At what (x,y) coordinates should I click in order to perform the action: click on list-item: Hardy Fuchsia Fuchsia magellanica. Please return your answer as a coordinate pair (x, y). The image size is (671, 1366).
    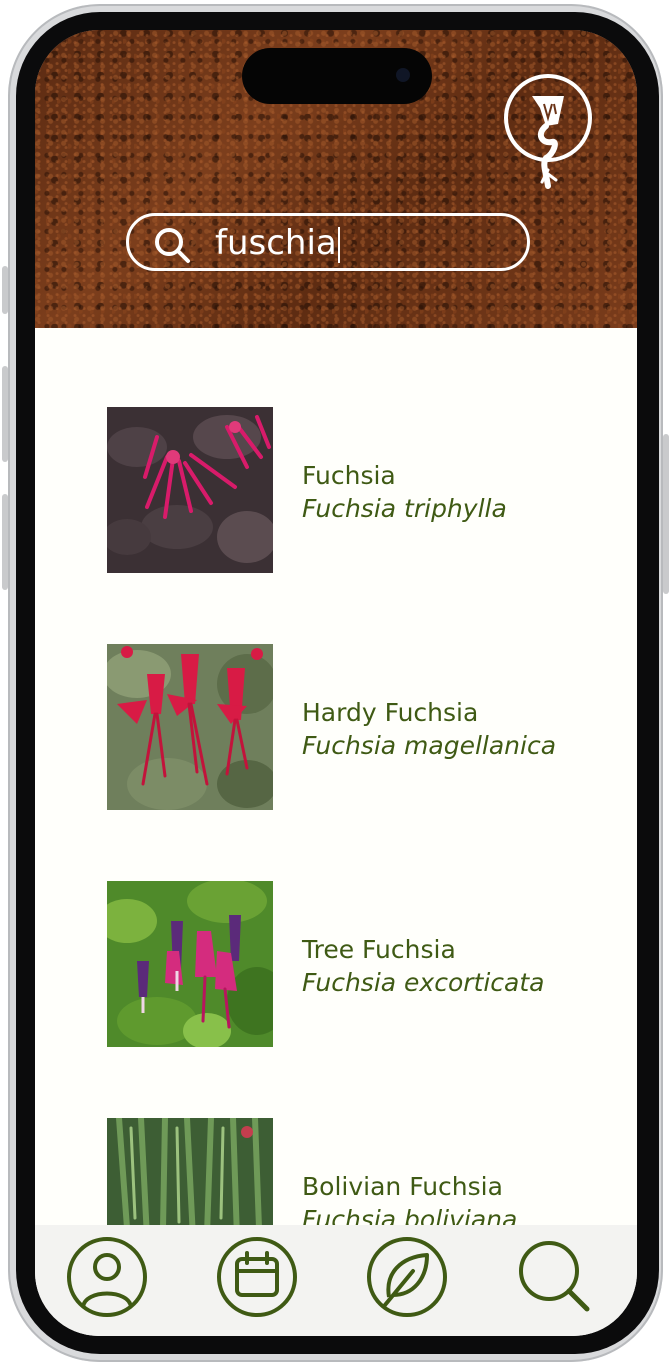
    Looking at the image, I should click on (337, 727).